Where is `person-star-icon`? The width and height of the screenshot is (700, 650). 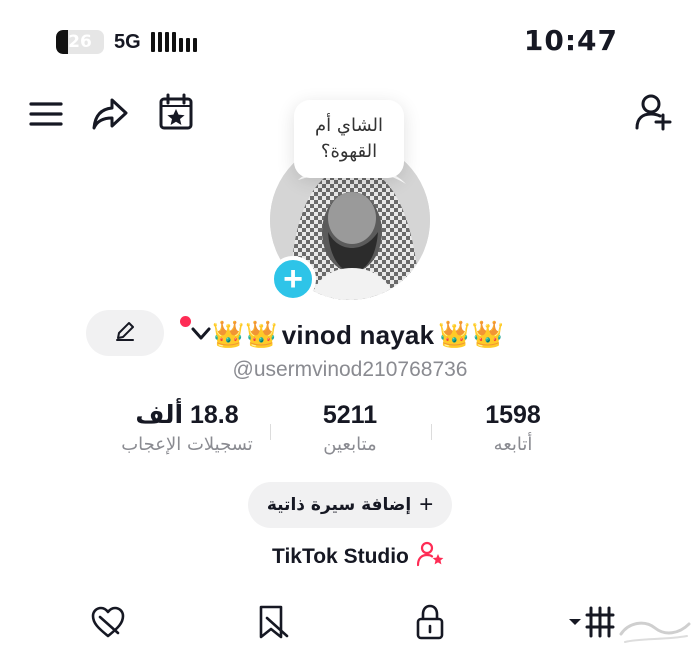 person-star-icon is located at coordinates (430, 557).